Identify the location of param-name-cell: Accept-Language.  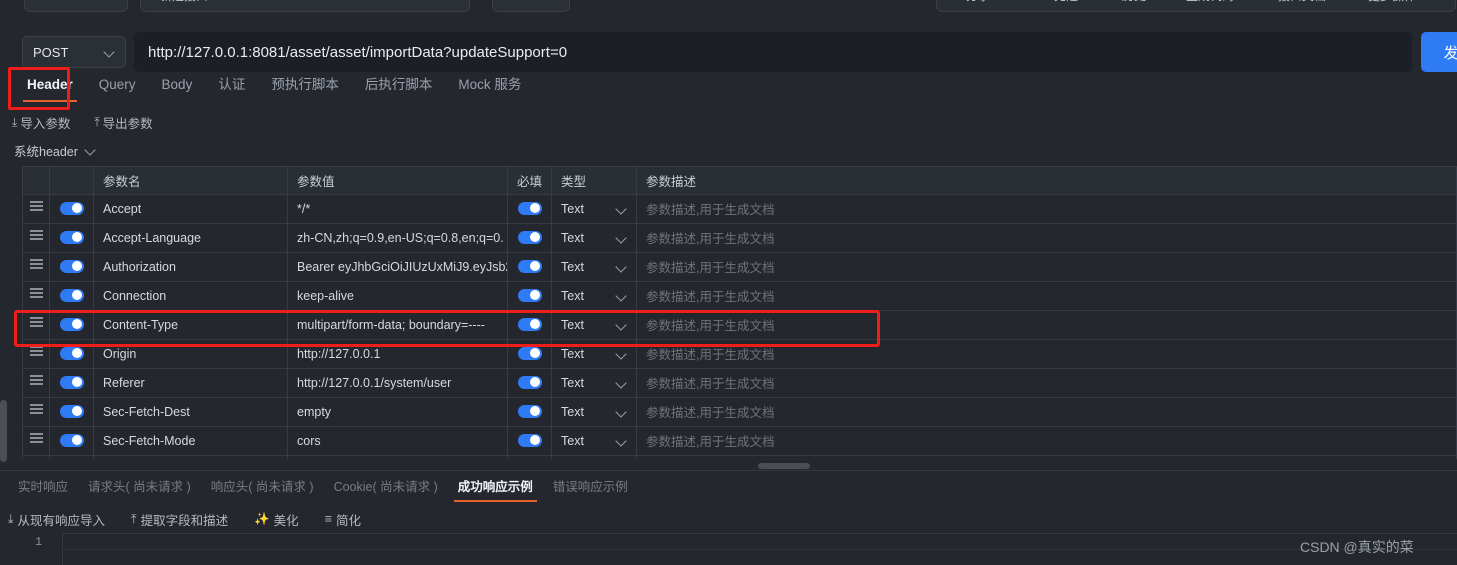
(190, 238).